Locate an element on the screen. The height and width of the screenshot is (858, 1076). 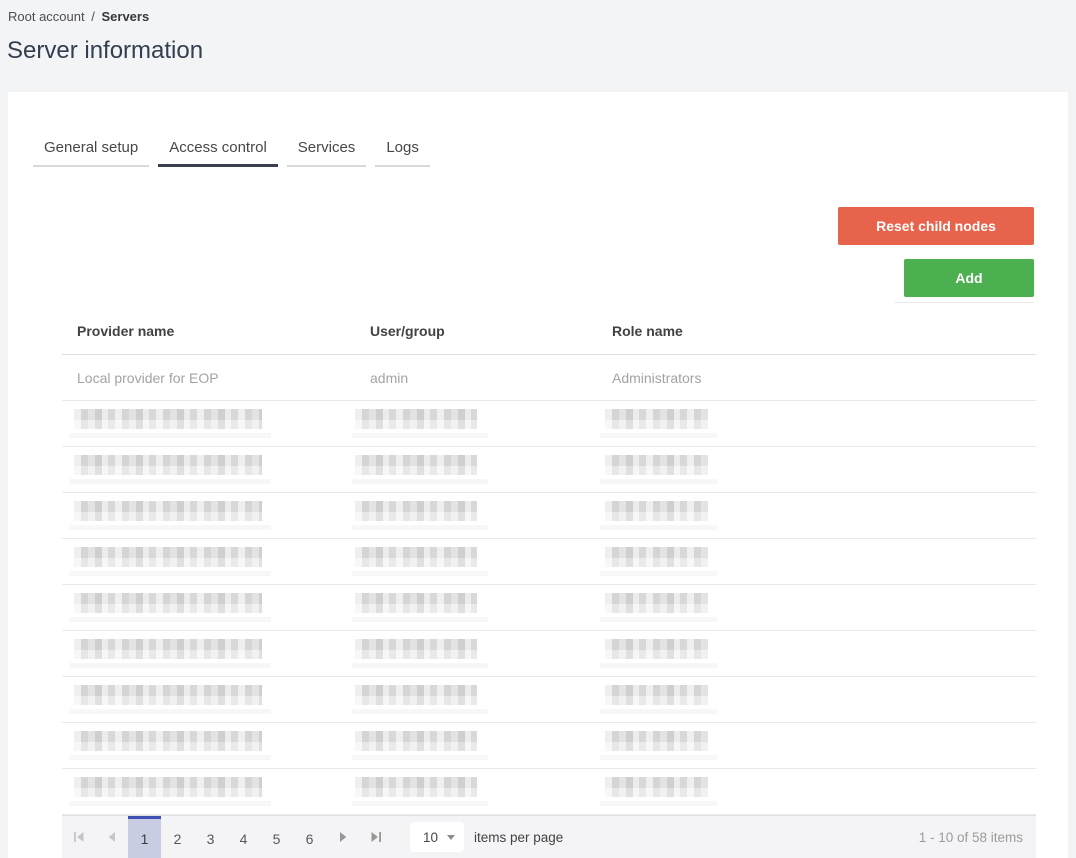
breadcrumb: Root account / Servers is located at coordinates (78, 16).